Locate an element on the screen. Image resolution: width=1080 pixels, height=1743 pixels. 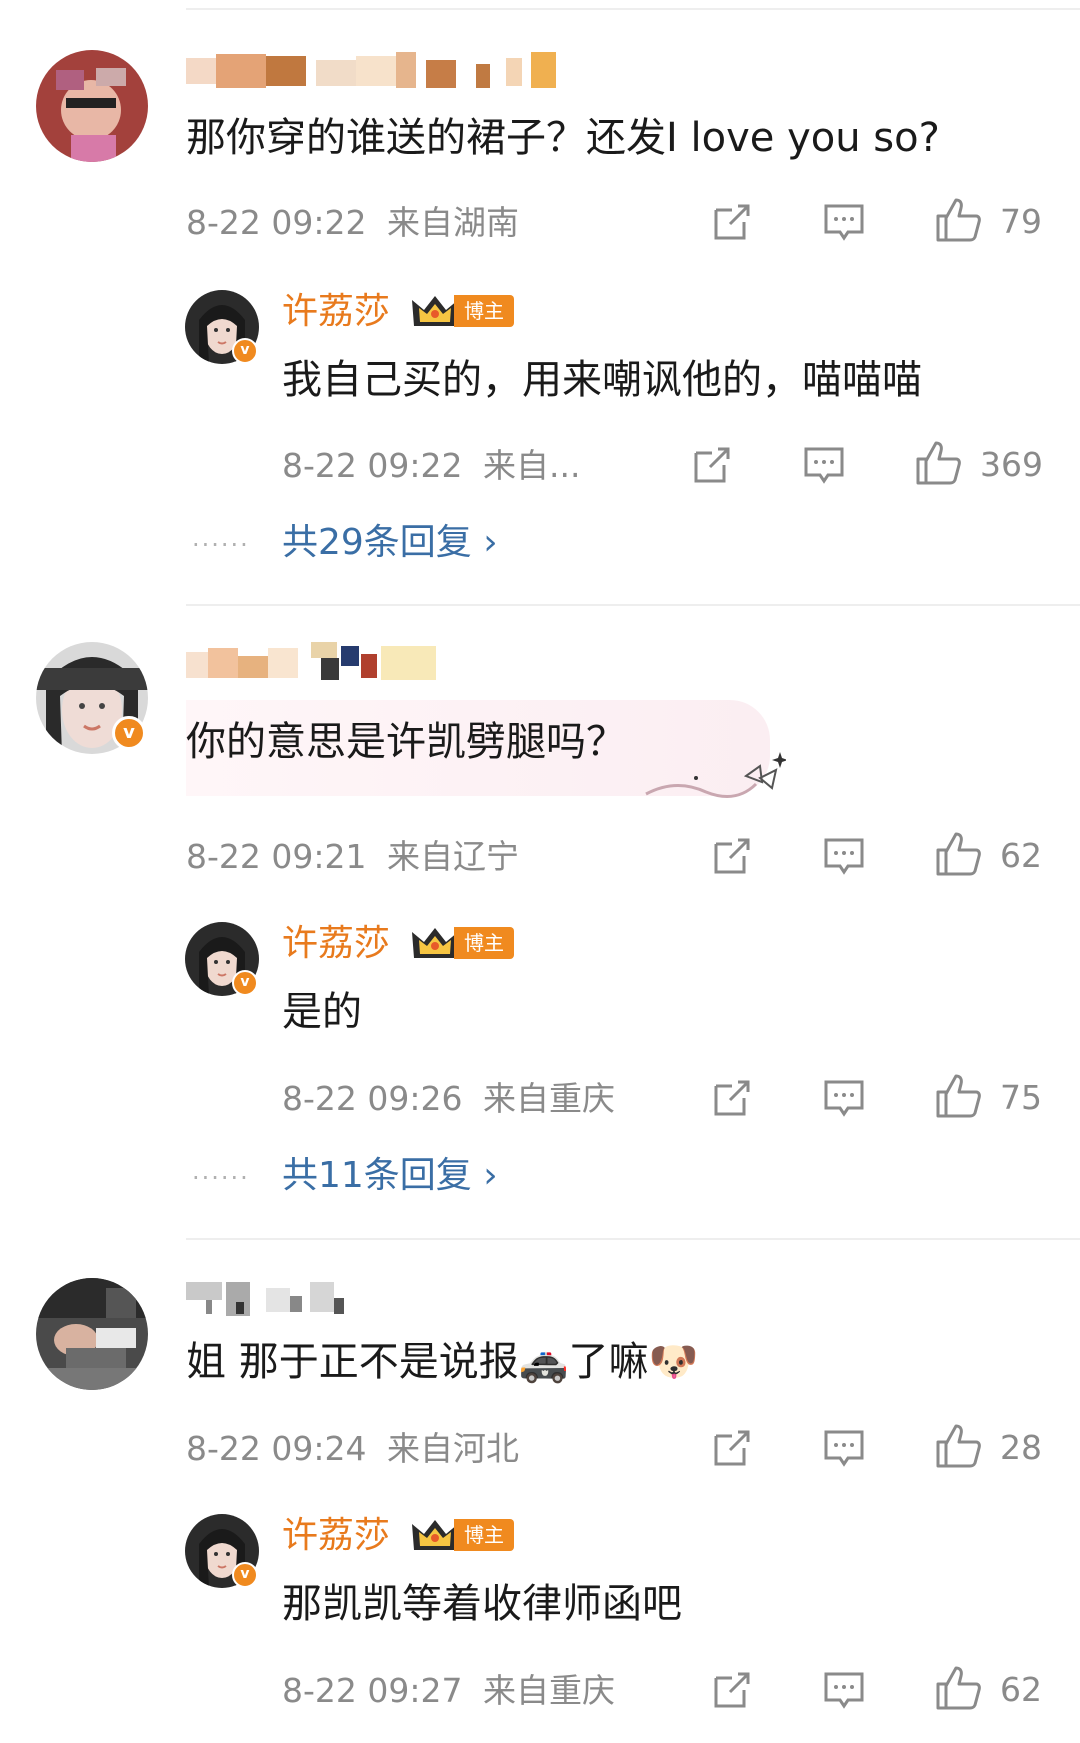
like-count: 75 is located at coordinates (1021, 1097).